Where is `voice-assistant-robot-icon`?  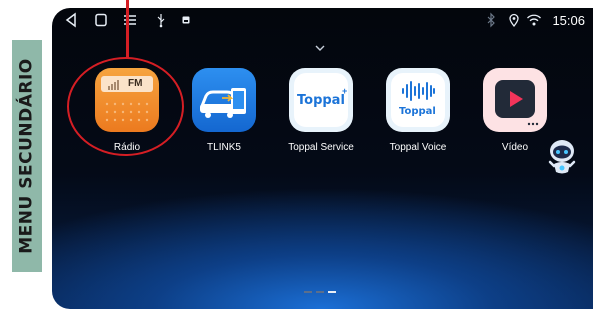 voice-assistant-robot-icon is located at coordinates (562, 158).